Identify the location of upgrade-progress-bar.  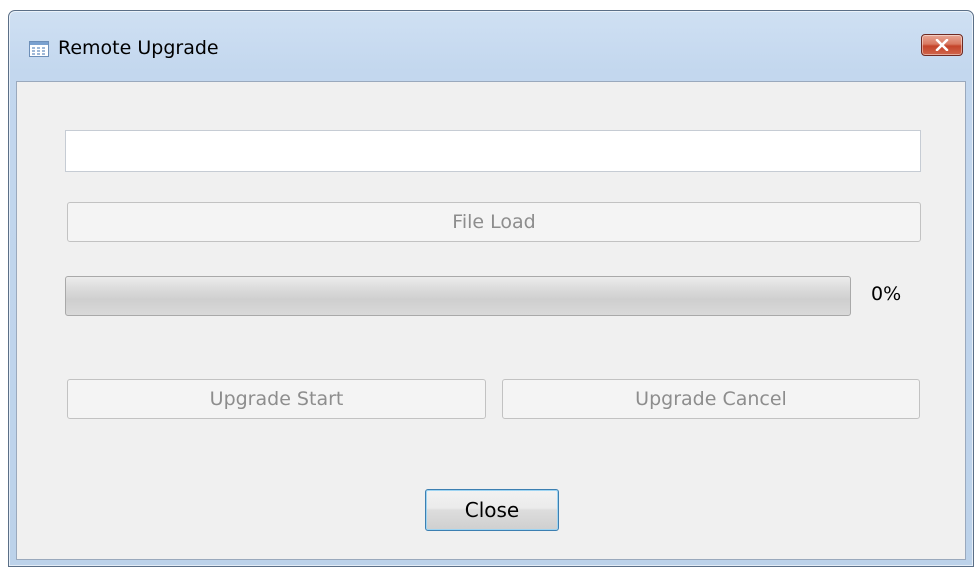
(458, 296).